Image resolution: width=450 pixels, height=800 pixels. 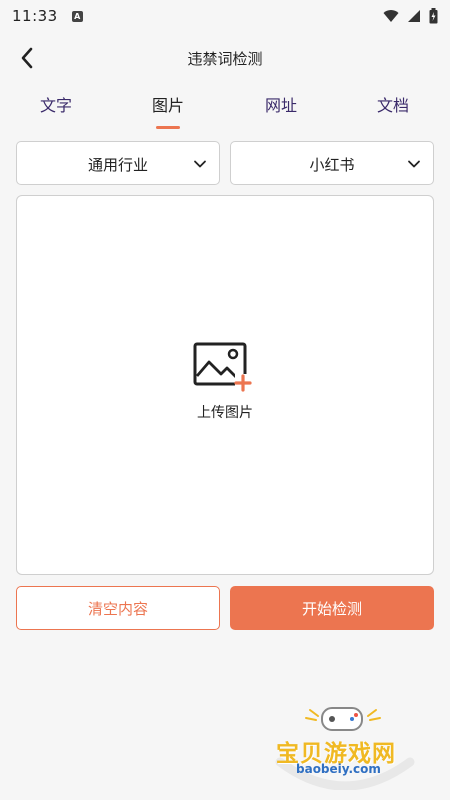 I want to click on tab-url: 网址, so click(x=281, y=104).